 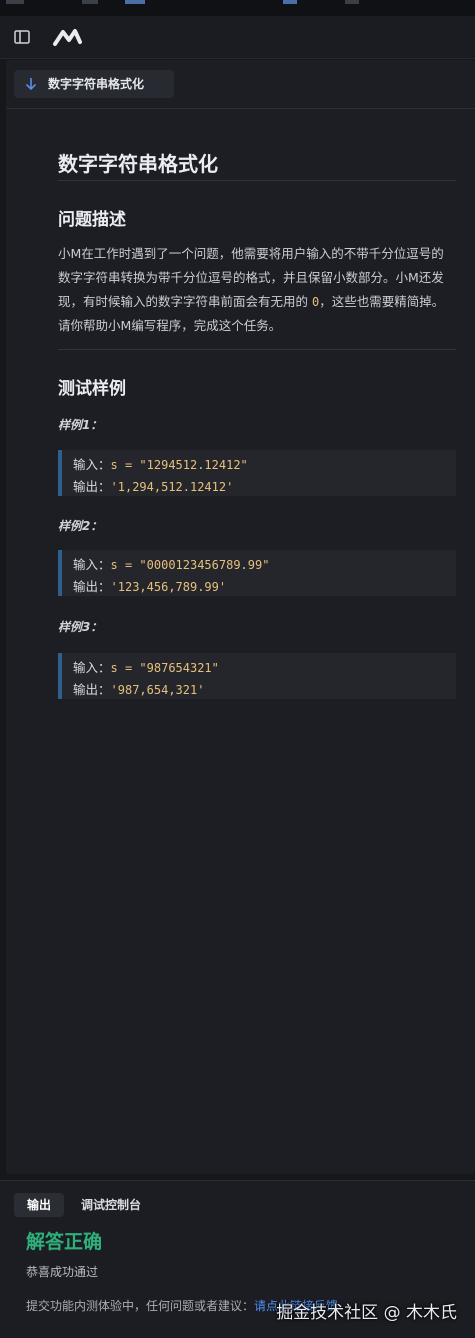 I want to click on example-label: 样例1：, so click(x=80, y=425).